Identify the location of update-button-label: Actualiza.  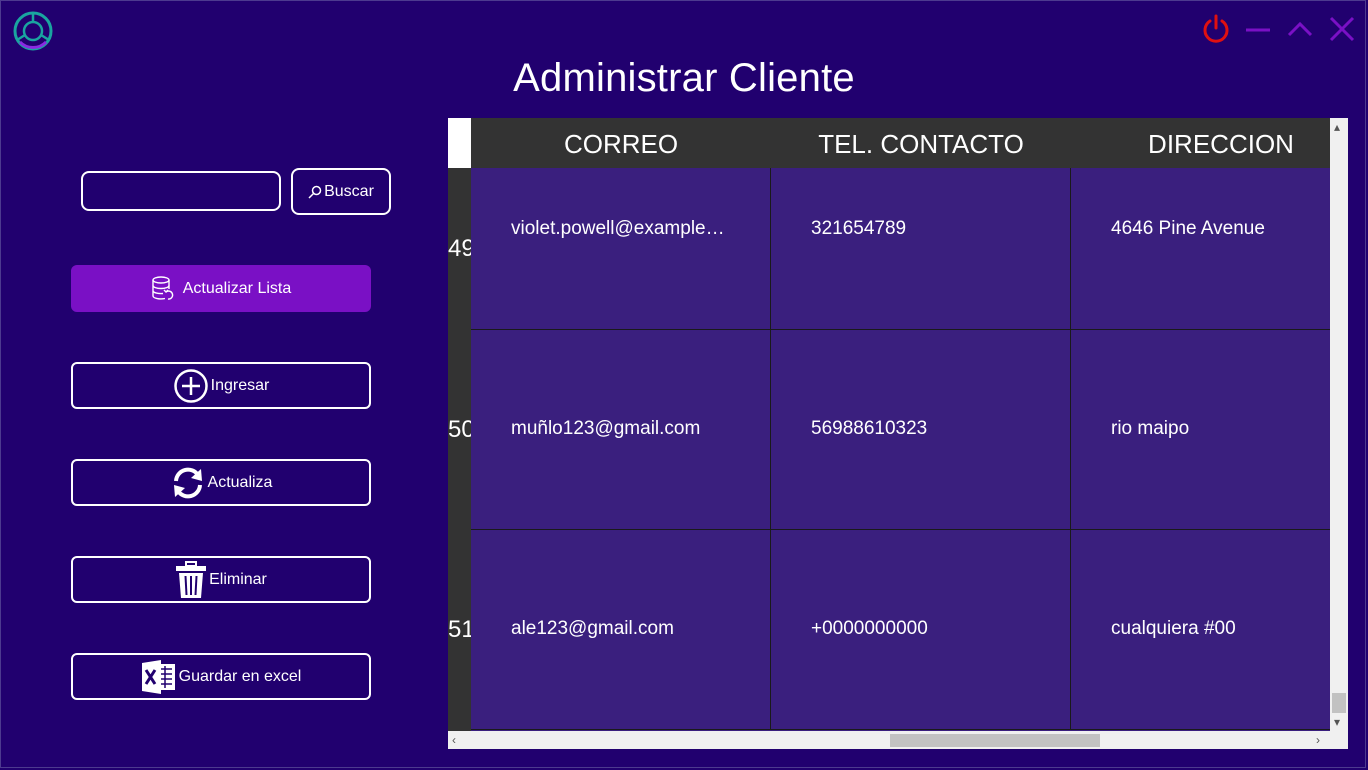
(240, 482).